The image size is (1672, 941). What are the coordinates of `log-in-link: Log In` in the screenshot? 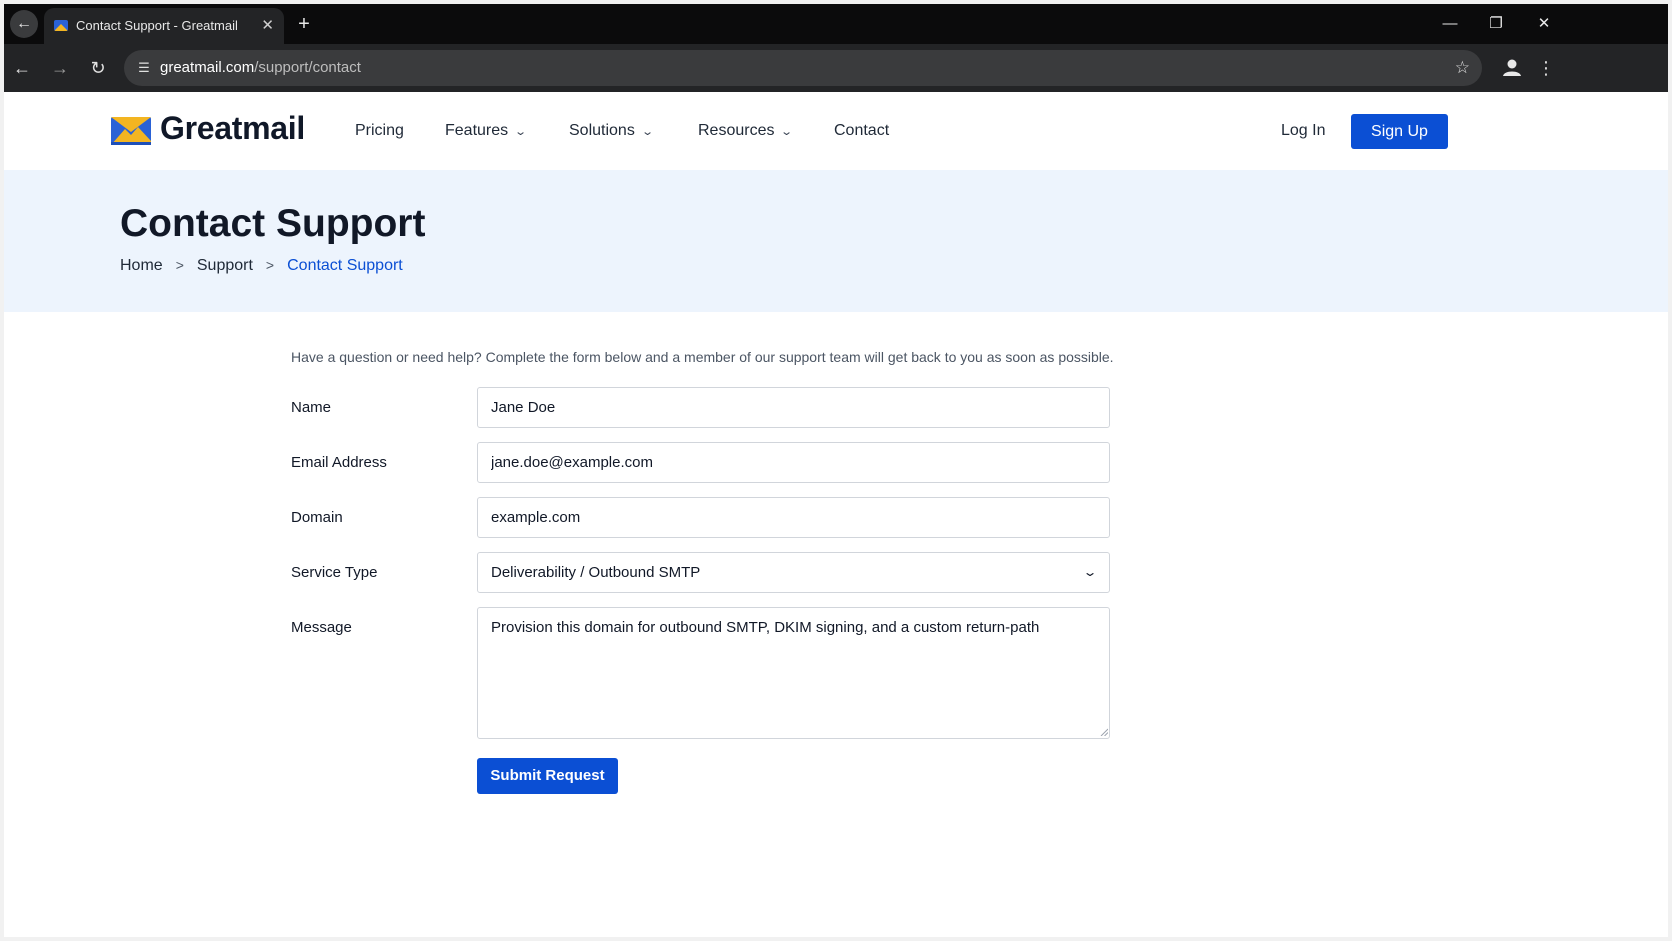 It's located at (1303, 131).